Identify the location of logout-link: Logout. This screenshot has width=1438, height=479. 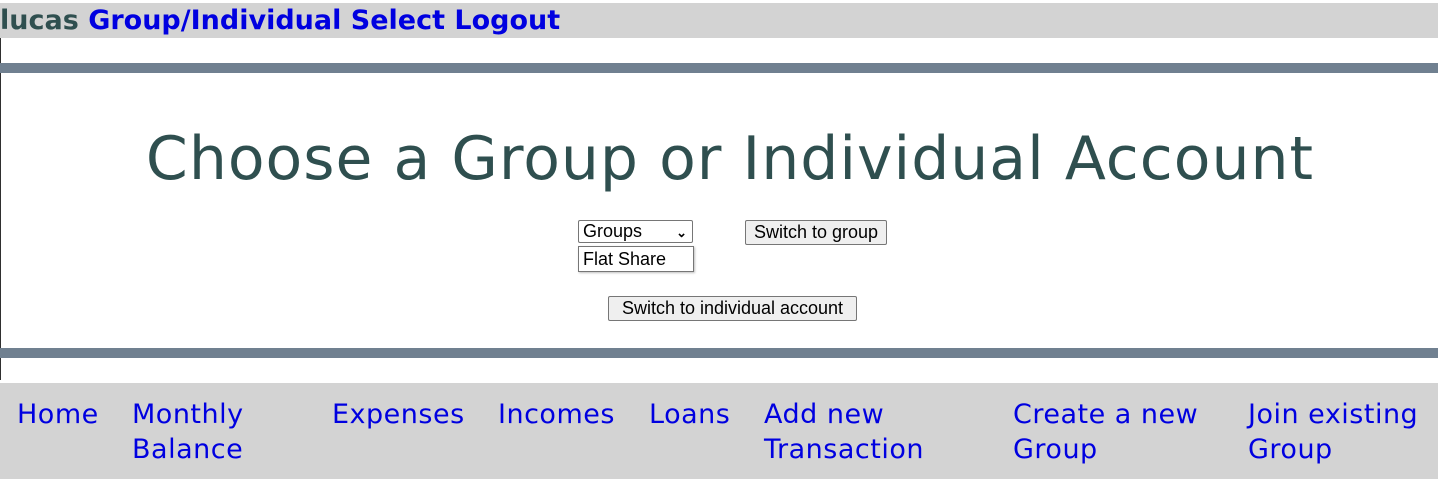
(507, 20).